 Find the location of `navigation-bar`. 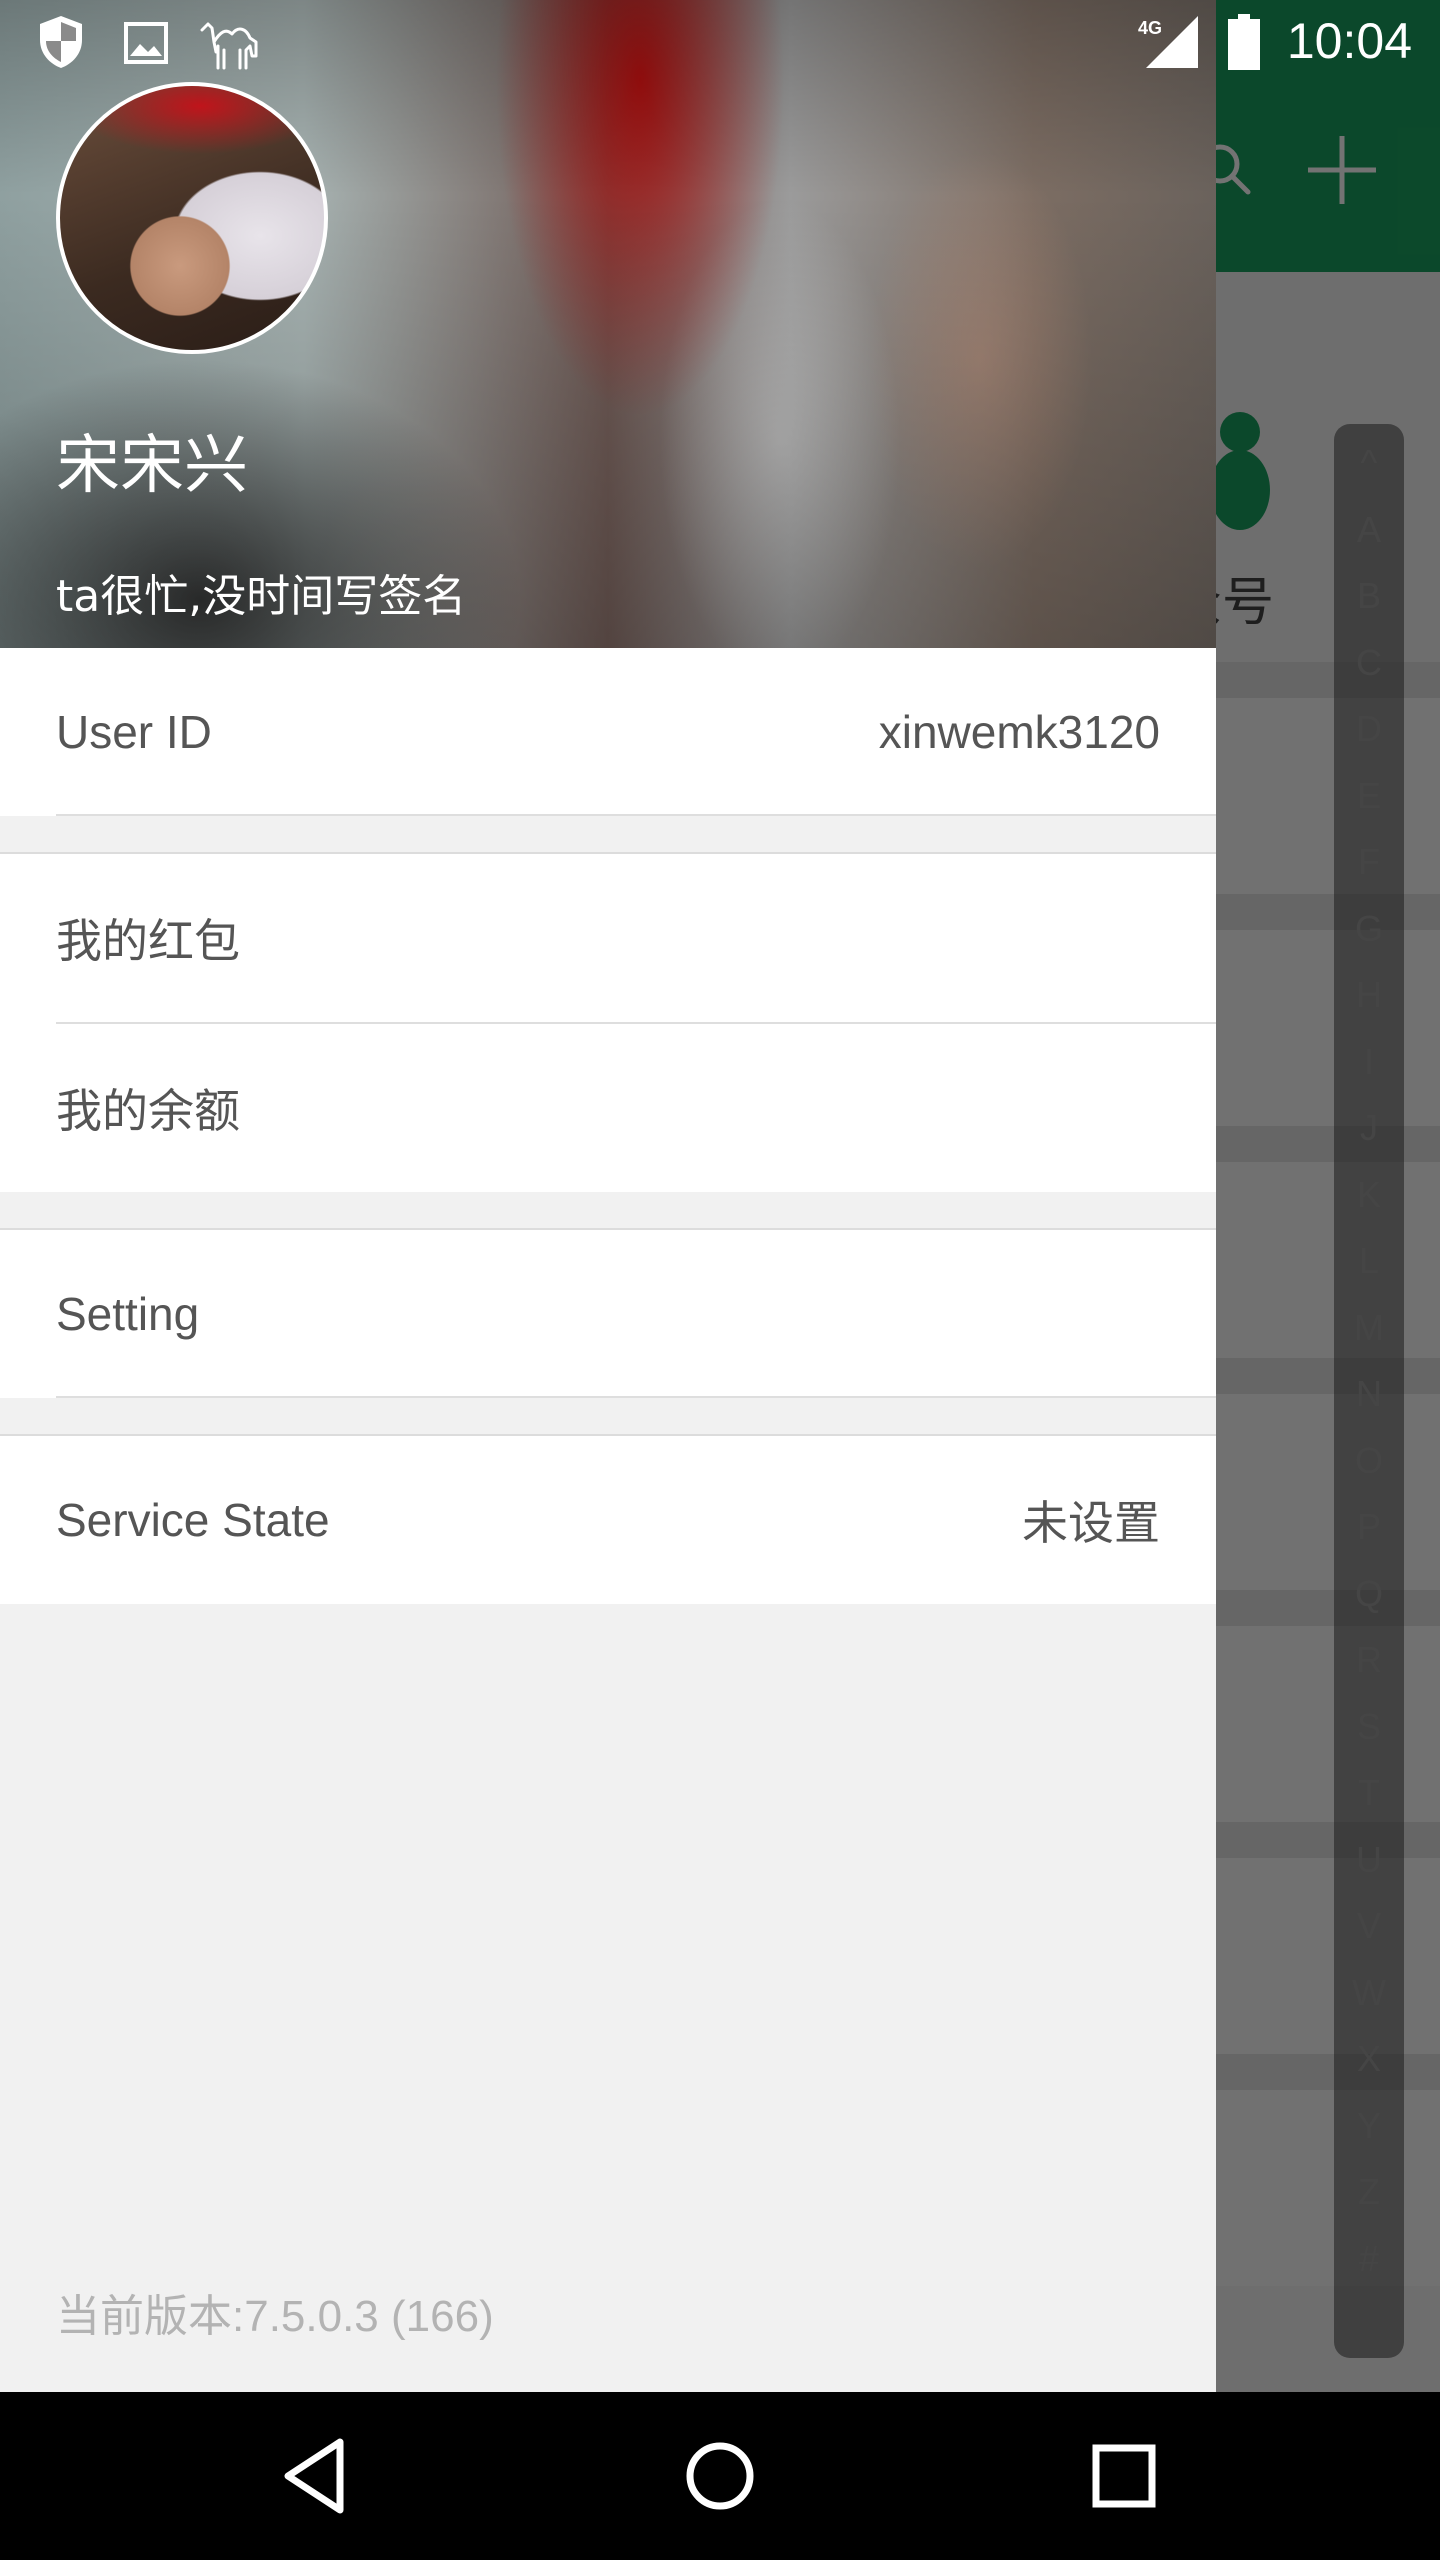

navigation-bar is located at coordinates (720, 2476).